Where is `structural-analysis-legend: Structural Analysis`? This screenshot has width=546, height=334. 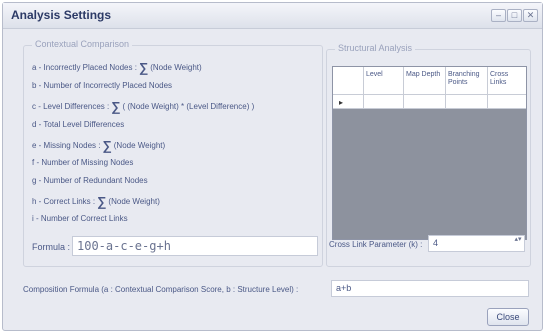
structural-analysis-legend: Structural Analysis is located at coordinates (375, 48).